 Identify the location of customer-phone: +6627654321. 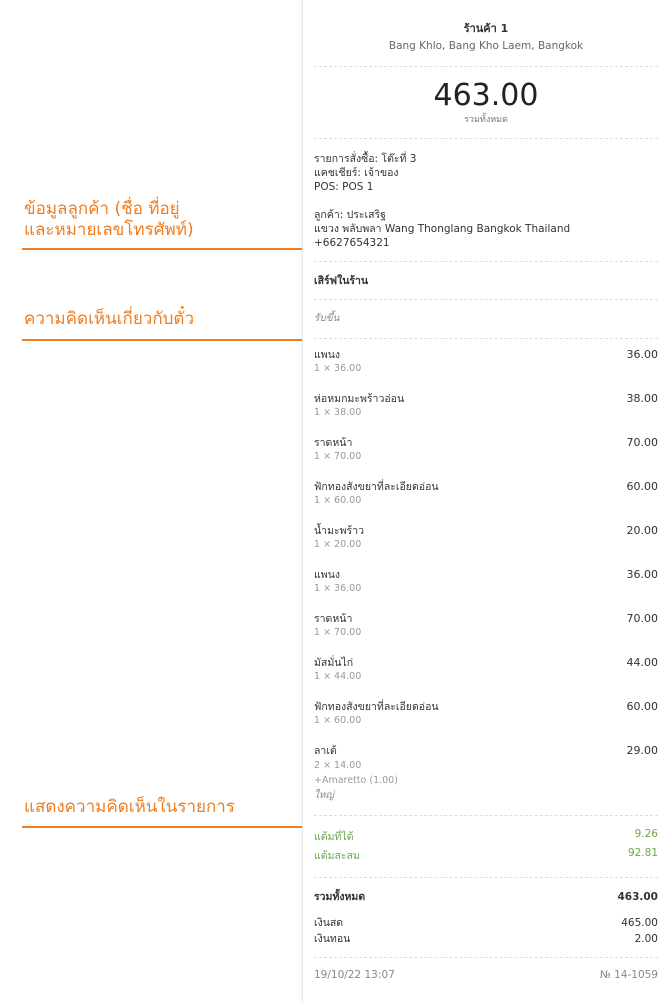
(352, 243).